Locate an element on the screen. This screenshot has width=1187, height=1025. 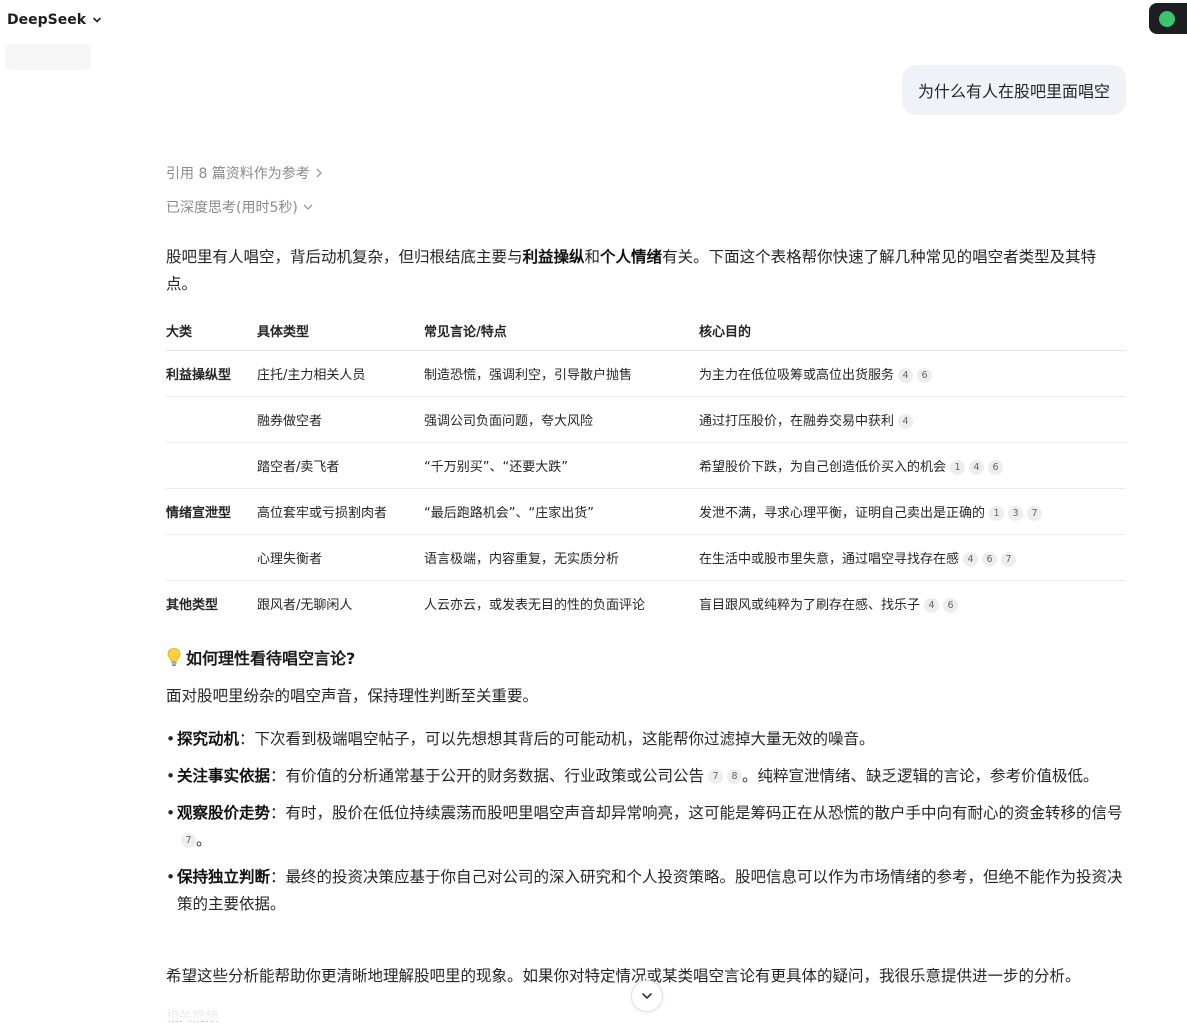
intro-bold-text: 个人情绪 is located at coordinates (631, 257).